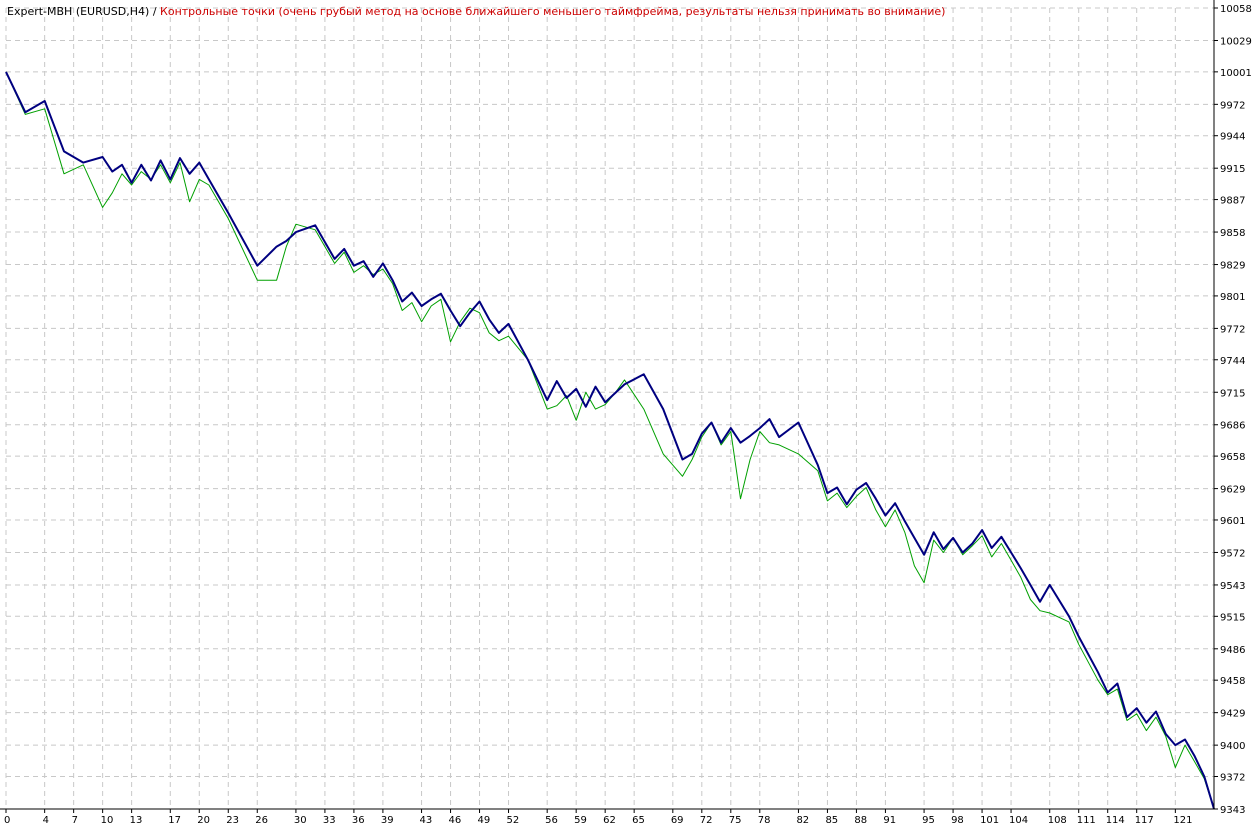 The image size is (1260, 828). What do you see at coordinates (1232, 457) in the screenshot?
I see `y-tick-label: 9658` at bounding box center [1232, 457].